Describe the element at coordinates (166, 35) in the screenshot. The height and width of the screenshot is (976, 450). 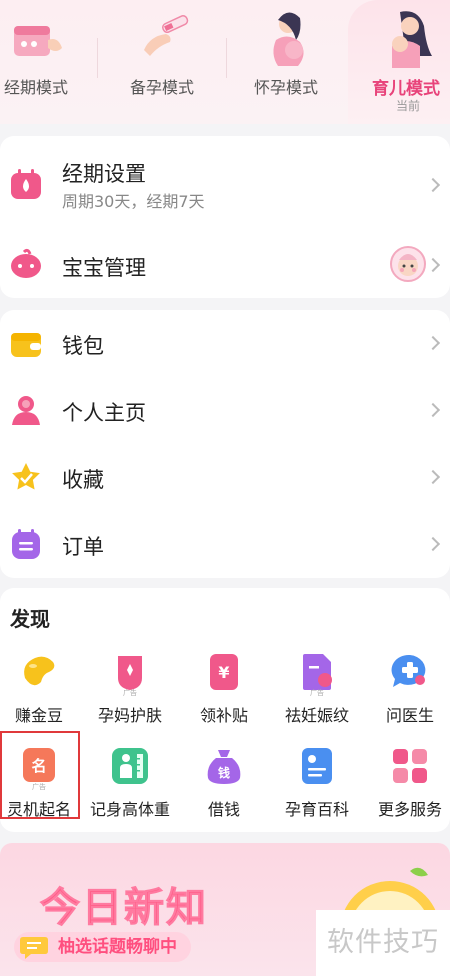
I see `prepare-pregnancy-illustration` at that location.